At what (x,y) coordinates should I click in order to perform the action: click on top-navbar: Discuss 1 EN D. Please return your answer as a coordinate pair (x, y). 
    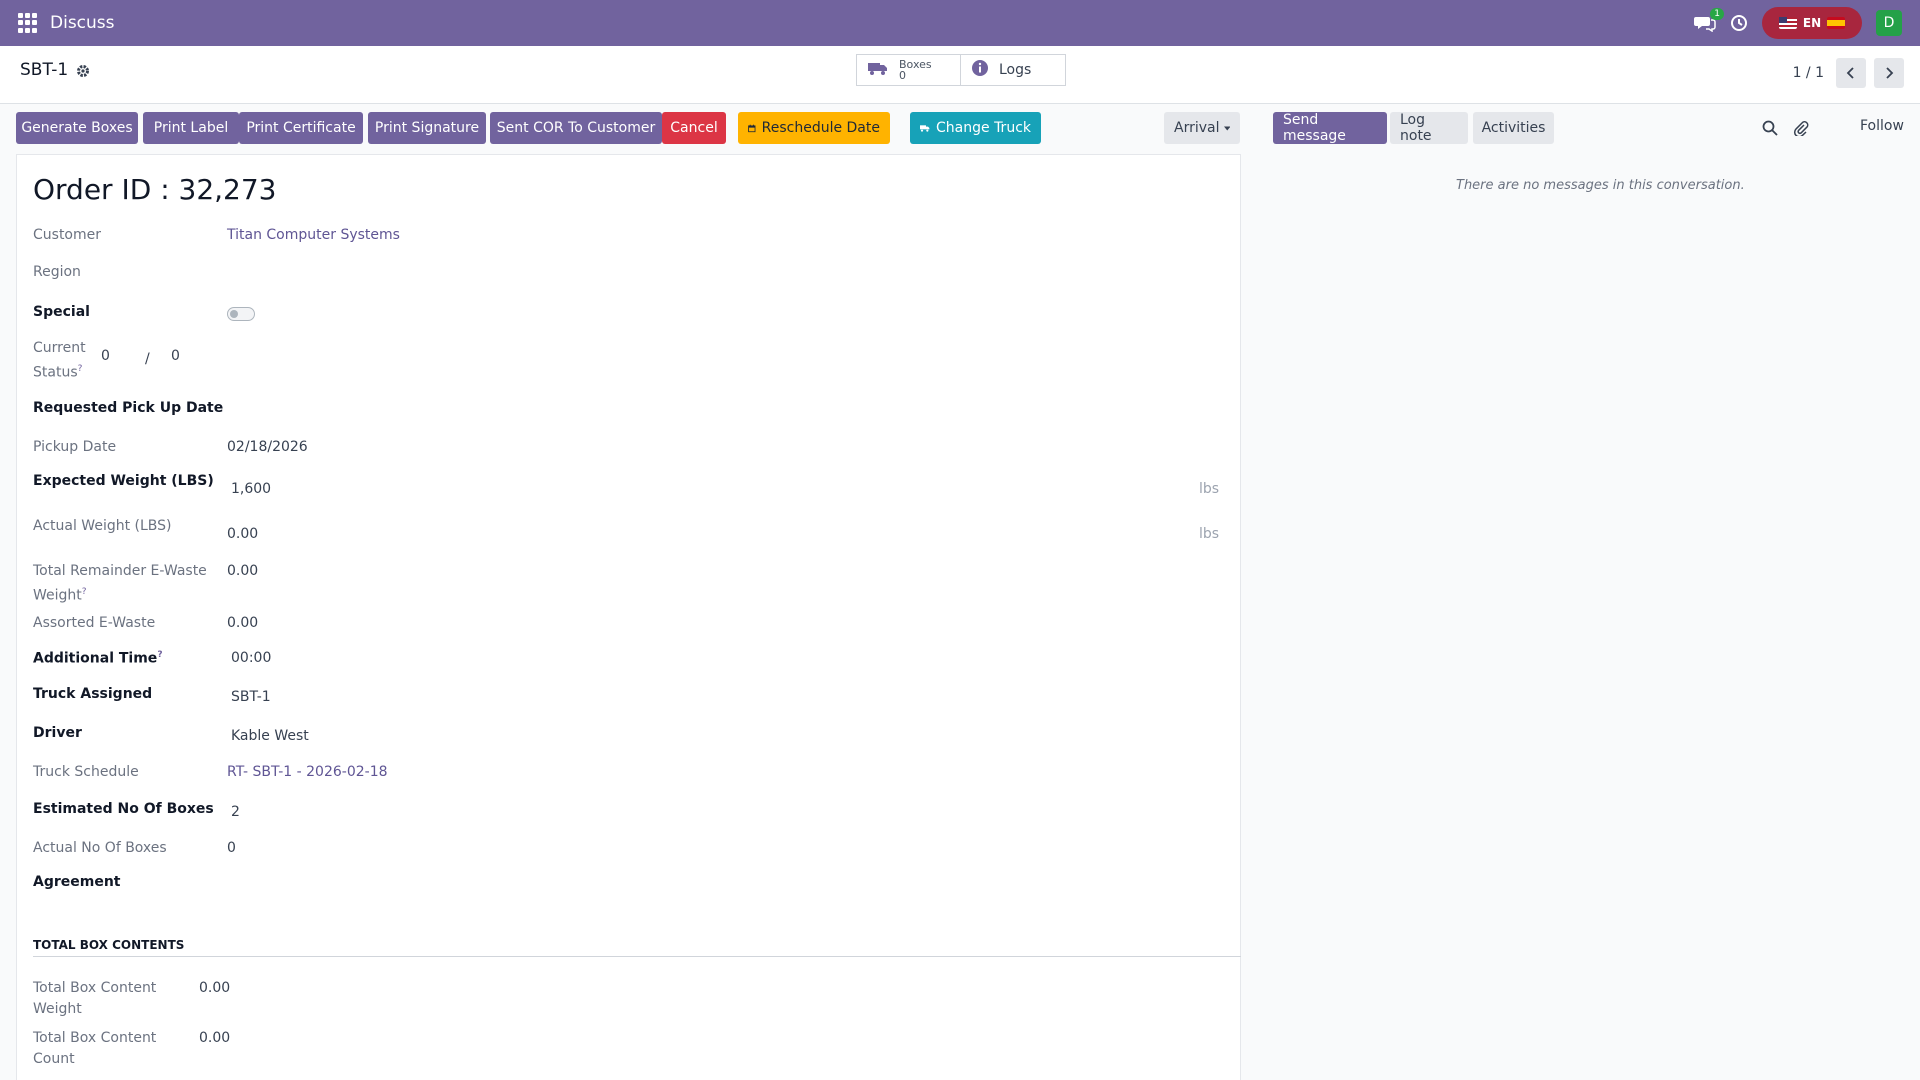
    Looking at the image, I should click on (960, 23).